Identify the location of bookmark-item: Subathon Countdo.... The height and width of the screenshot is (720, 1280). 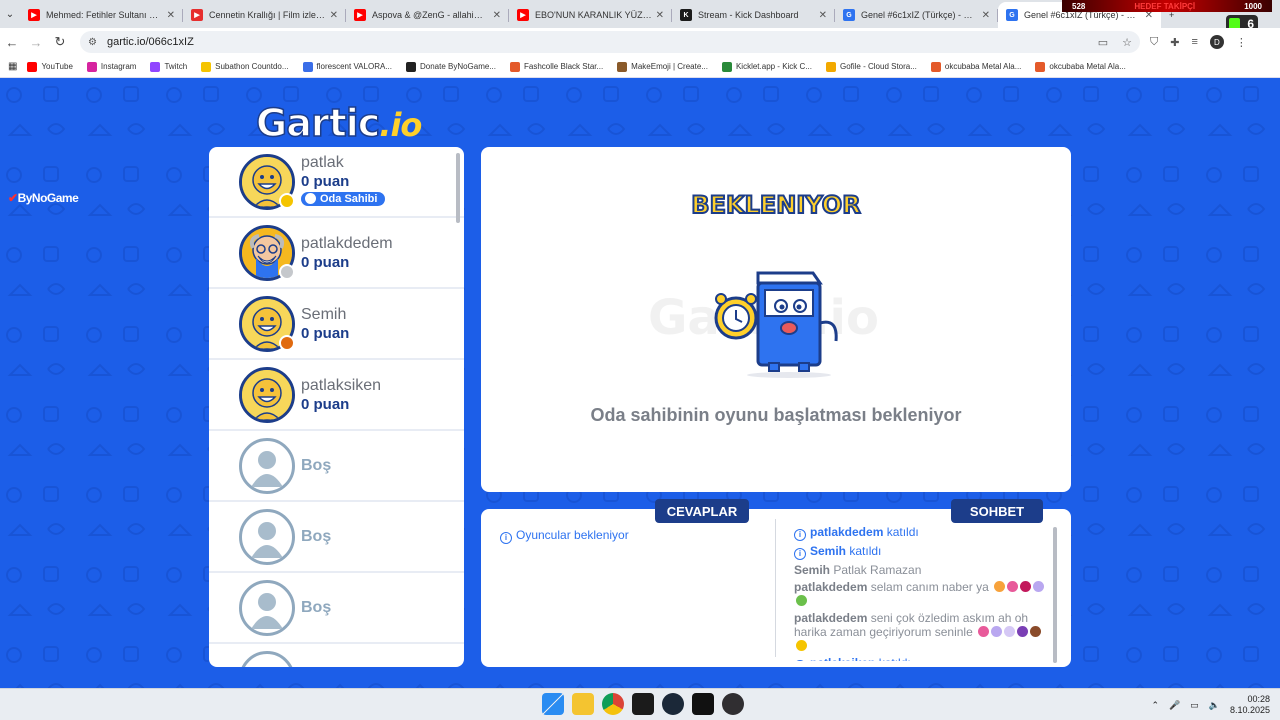
(245, 66).